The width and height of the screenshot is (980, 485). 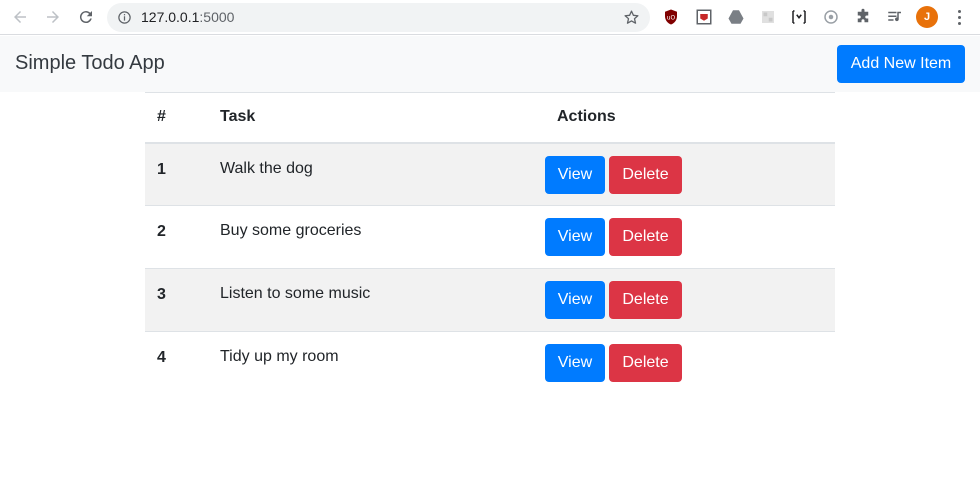 I want to click on menu-icon, so click(x=959, y=17).